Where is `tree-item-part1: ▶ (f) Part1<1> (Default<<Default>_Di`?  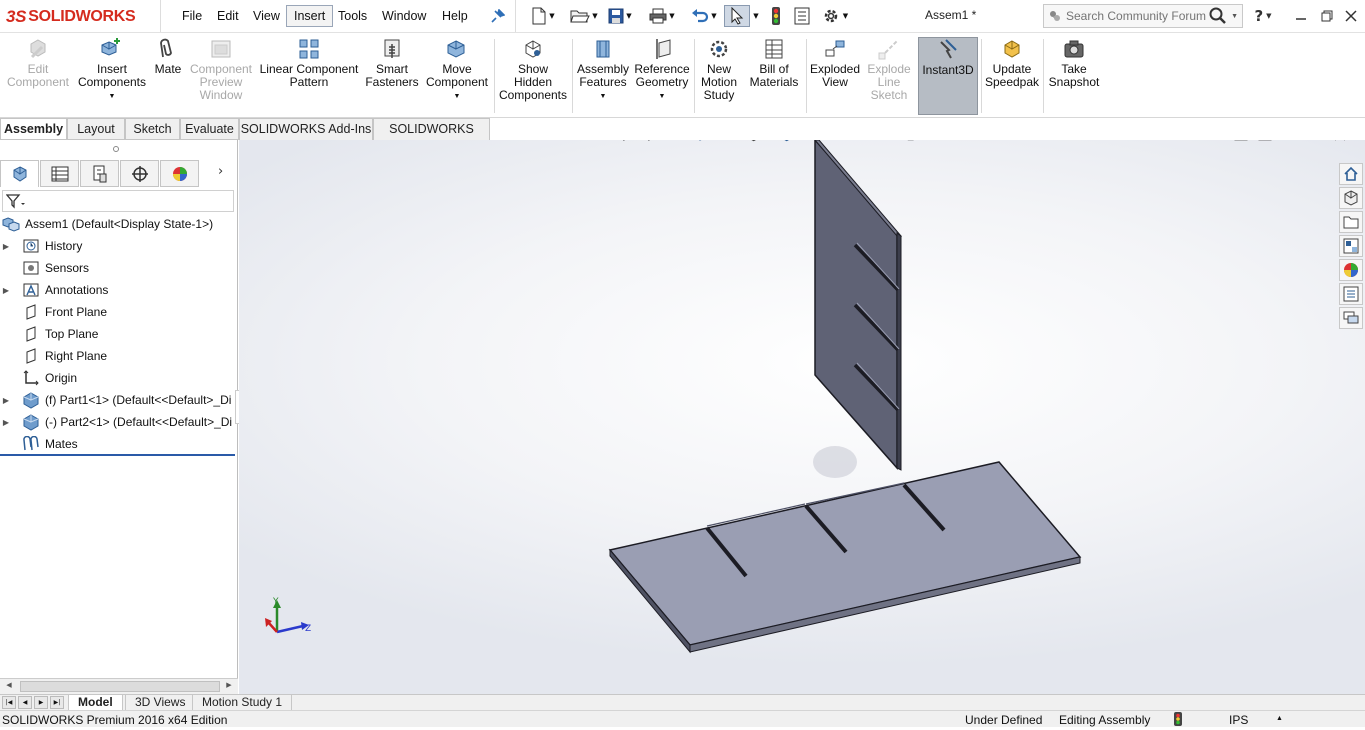 tree-item-part1: ▶ (f) Part1<1> (Default<<Default>_Di is located at coordinates (119, 400).